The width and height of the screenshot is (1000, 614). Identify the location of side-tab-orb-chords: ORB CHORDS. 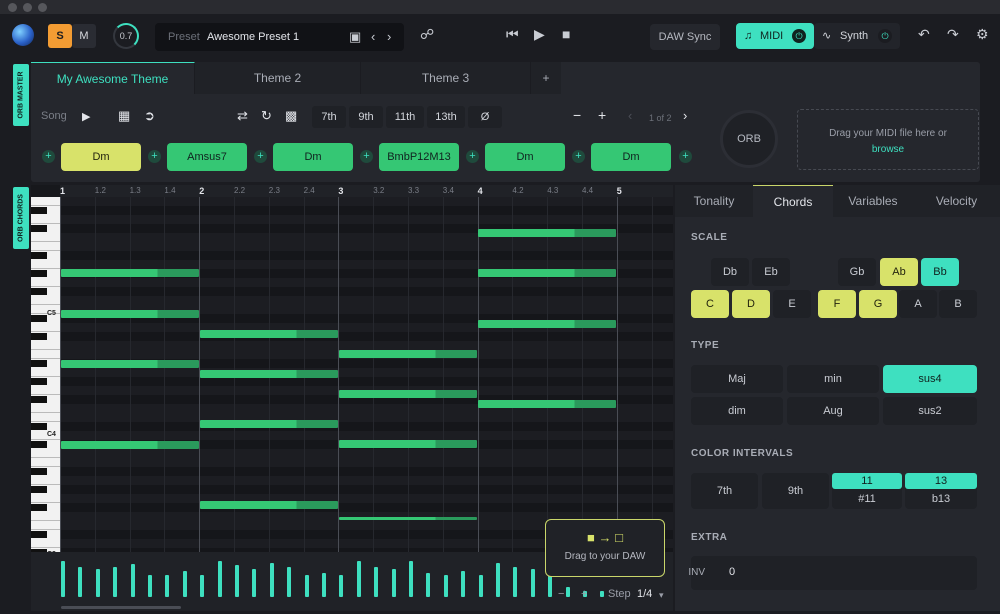
(21, 218).